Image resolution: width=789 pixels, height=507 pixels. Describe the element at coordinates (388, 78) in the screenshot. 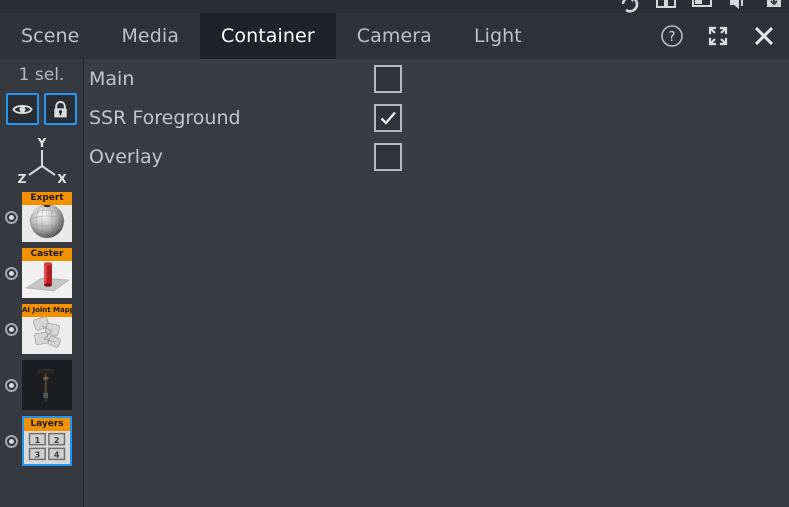

I see `checkbox-main` at that location.